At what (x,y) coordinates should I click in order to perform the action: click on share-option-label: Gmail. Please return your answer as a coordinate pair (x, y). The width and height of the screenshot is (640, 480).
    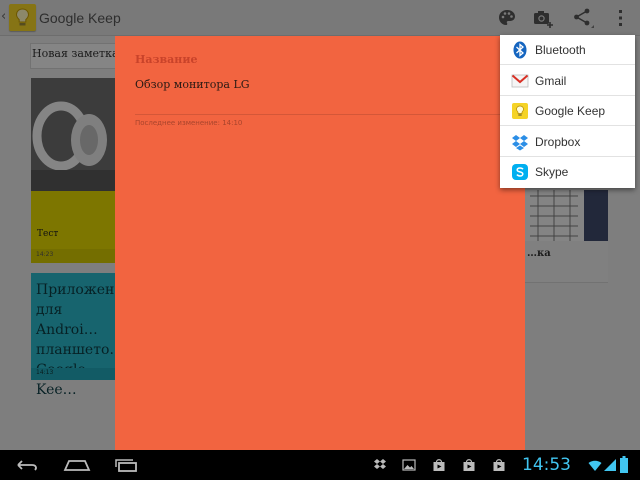
    Looking at the image, I should click on (551, 81).